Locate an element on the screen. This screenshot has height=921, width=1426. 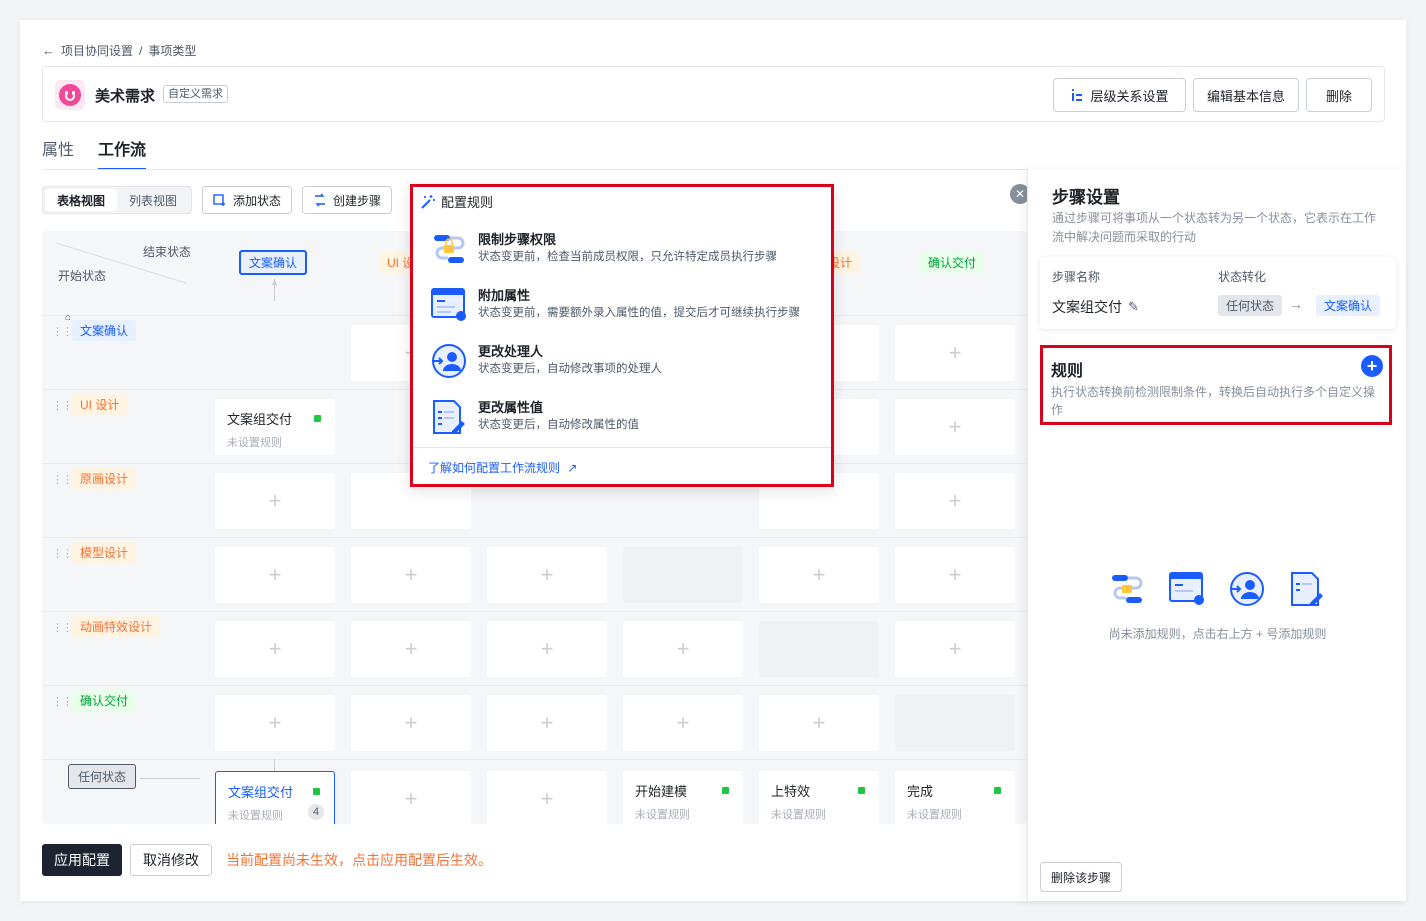
column-header-deliver: 确认交付 is located at coordinates (952, 262).